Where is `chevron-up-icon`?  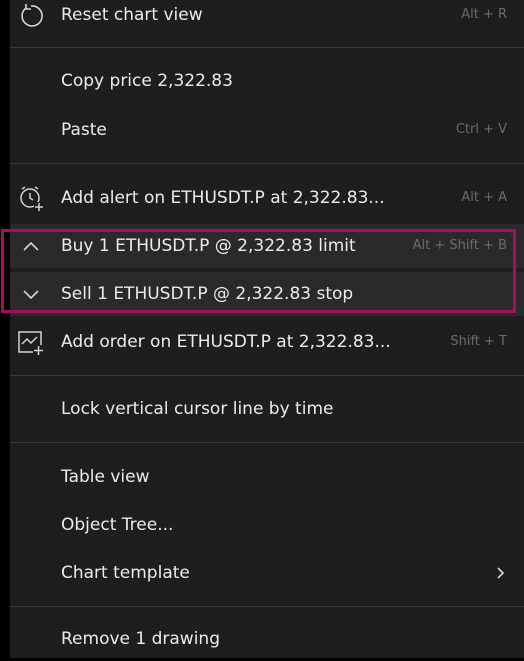
chevron-up-icon is located at coordinates (31, 246).